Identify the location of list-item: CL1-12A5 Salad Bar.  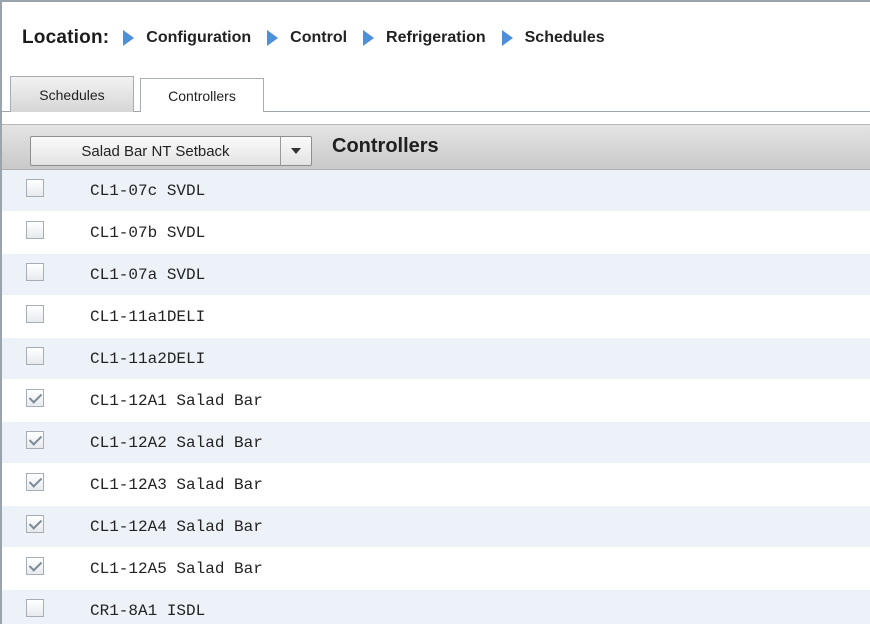
(436, 569).